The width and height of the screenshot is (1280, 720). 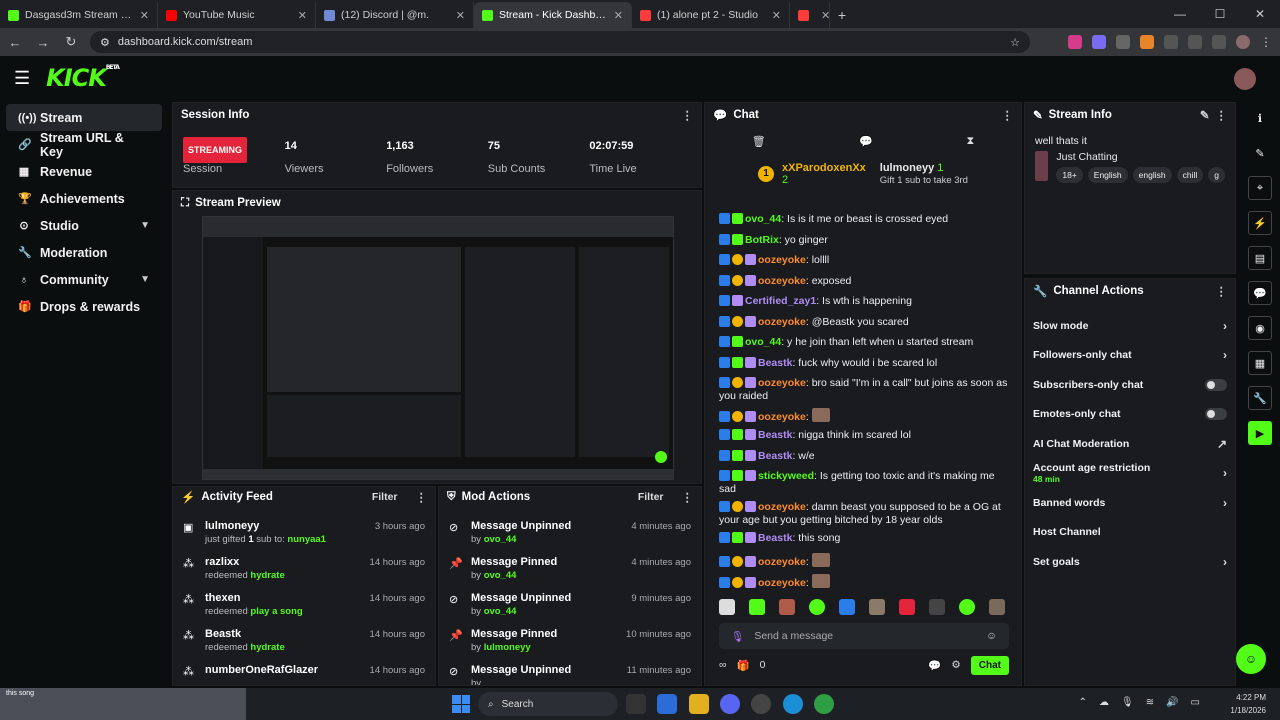 I want to click on sidebar-item-stream: ((•)) Stream, so click(x=84, y=117).